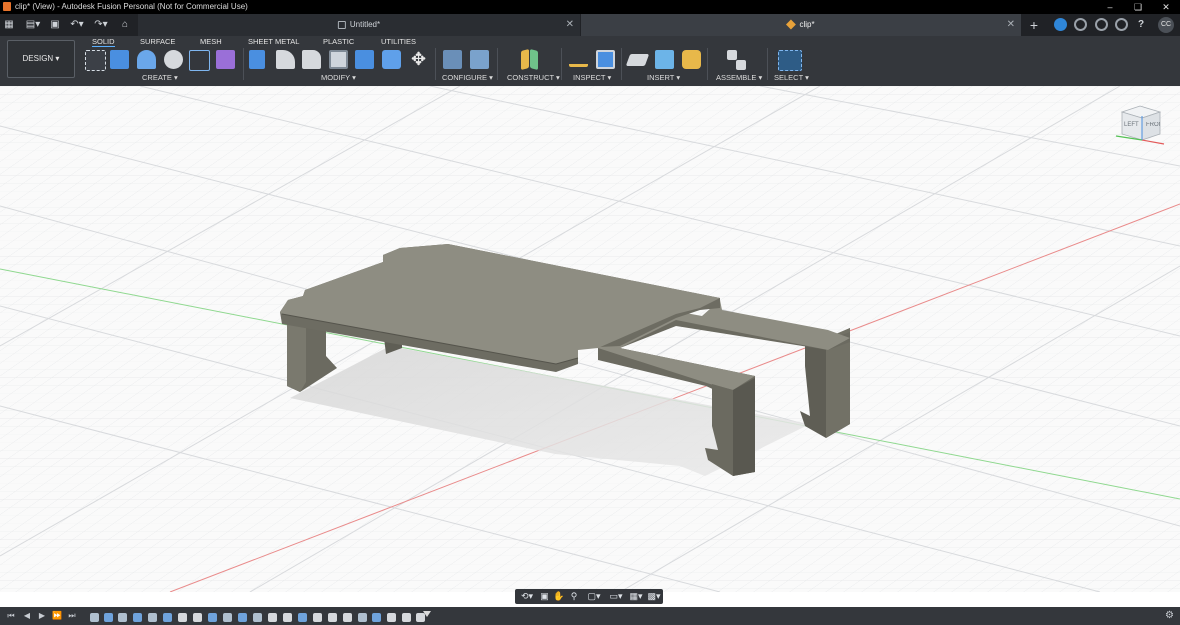 This screenshot has height=625, width=1180. What do you see at coordinates (791, 77) in the screenshot?
I see `select-menu: SELECT ▾` at bounding box center [791, 77].